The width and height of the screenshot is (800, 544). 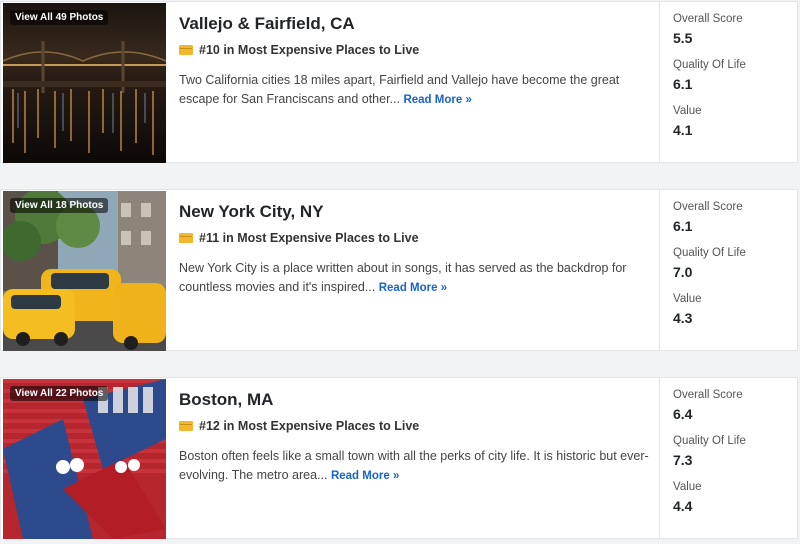 What do you see at coordinates (267, 24) in the screenshot?
I see `city-name: Vallejo & Fairfield, CA` at bounding box center [267, 24].